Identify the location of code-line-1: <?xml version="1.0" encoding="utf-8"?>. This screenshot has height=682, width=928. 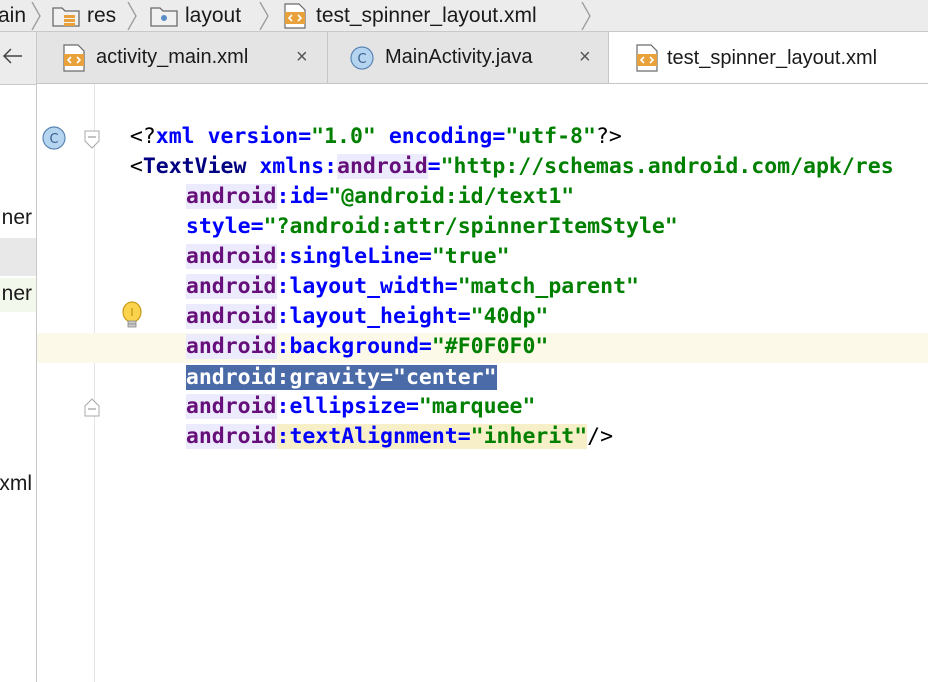
(363, 120).